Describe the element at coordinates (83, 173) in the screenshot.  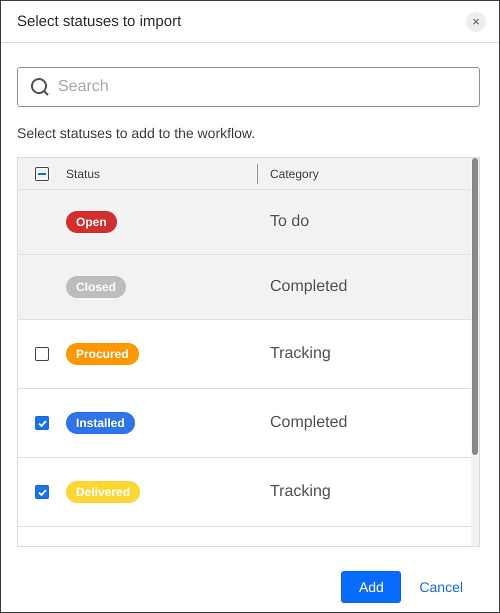
I see `column-header: Status` at that location.